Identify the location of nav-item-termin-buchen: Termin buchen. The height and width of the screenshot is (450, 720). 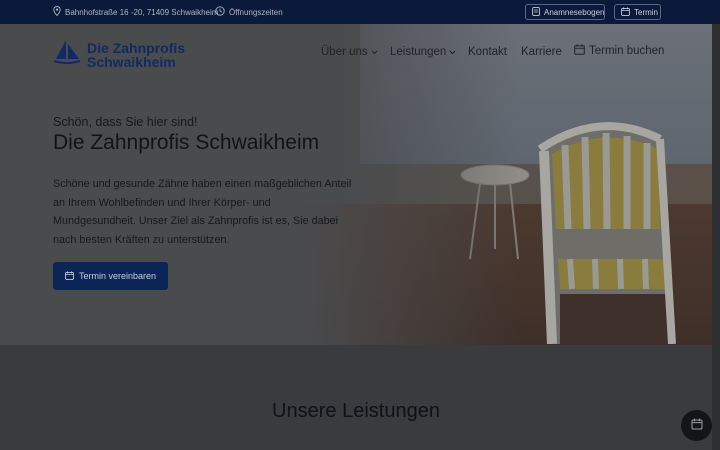
(619, 51).